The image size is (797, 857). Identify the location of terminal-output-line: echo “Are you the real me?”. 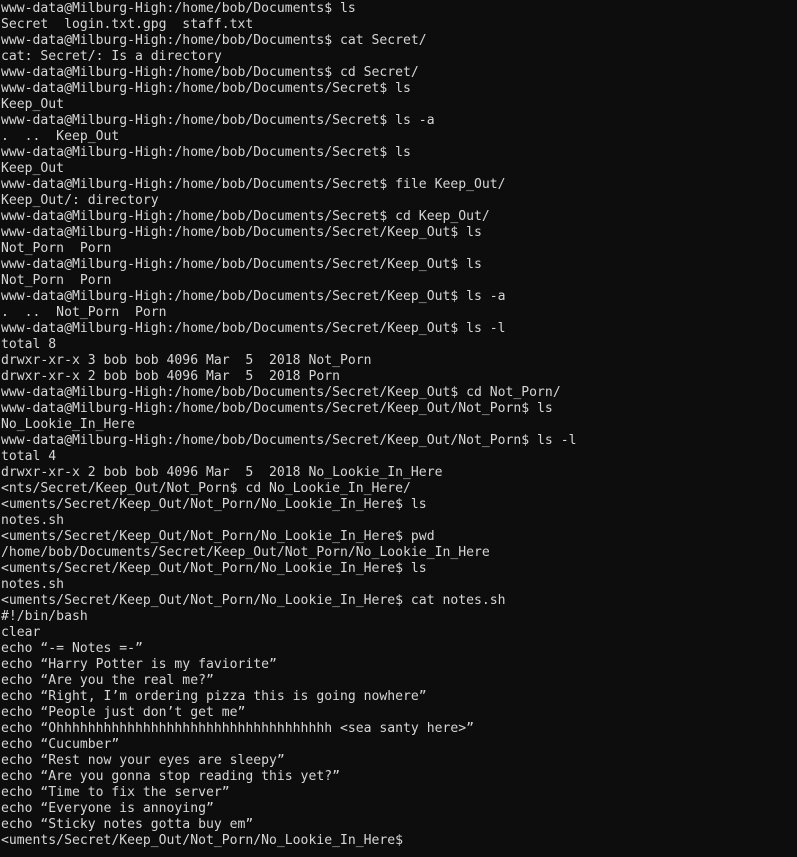
(107, 680).